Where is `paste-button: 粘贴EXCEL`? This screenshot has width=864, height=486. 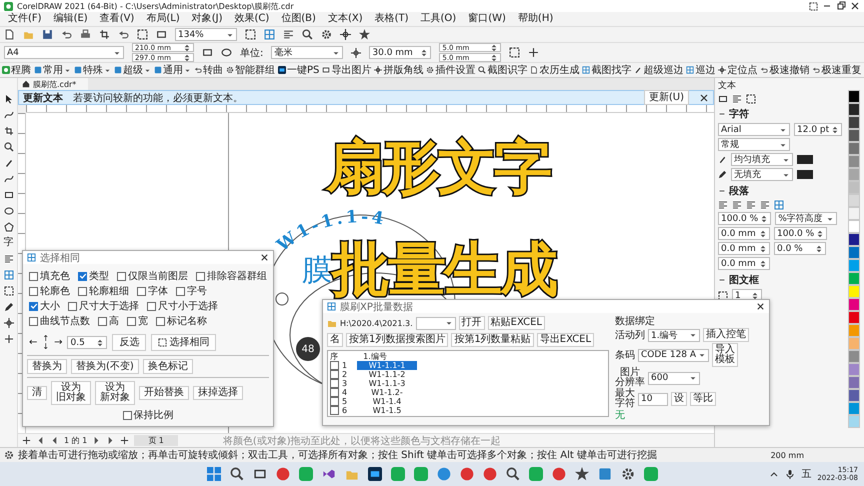 paste-button: 粘贴EXCEL is located at coordinates (516, 323).